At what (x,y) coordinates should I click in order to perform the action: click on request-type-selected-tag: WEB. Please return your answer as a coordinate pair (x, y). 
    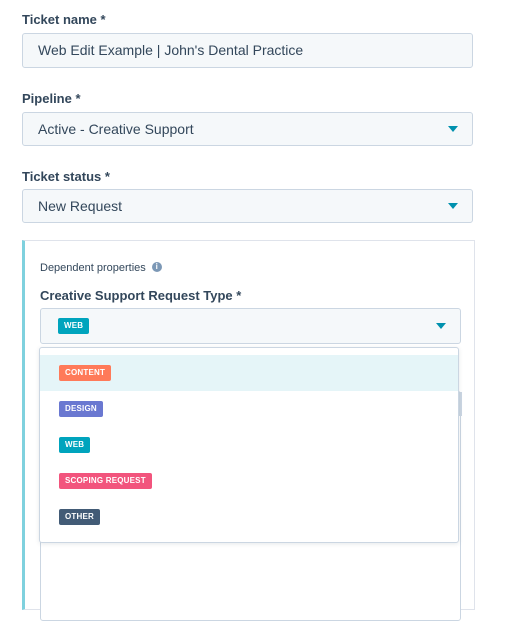
    Looking at the image, I should click on (74, 326).